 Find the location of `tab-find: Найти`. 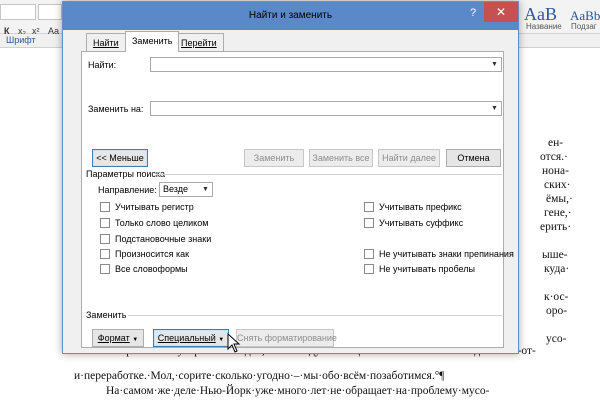

tab-find: Найти is located at coordinates (106, 42).